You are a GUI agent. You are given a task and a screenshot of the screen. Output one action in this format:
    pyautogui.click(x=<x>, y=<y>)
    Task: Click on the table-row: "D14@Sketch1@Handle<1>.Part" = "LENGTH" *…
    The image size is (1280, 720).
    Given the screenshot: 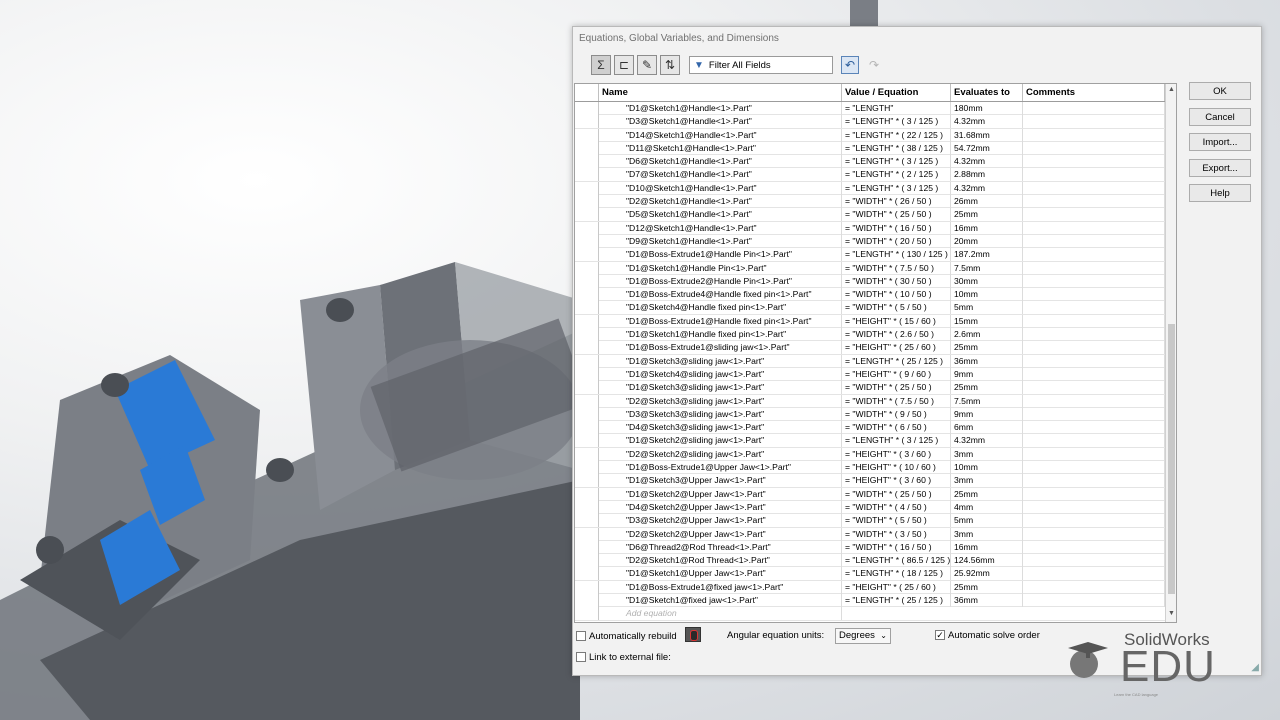 What is the action you would take?
    pyautogui.click(x=870, y=135)
    